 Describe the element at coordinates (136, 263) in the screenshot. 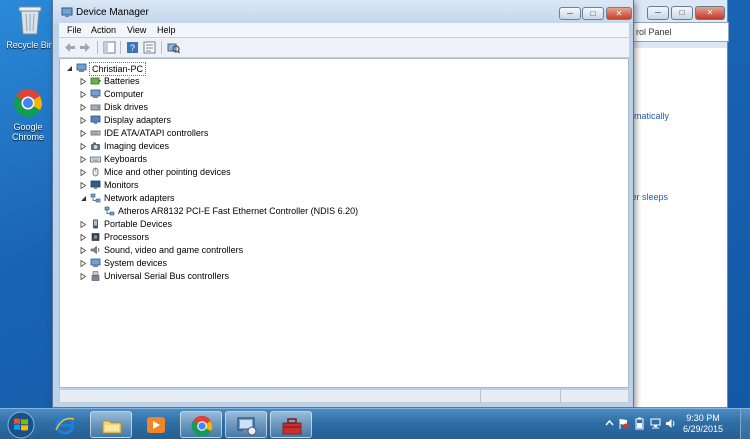

I see `tree-item-label: System devices` at that location.